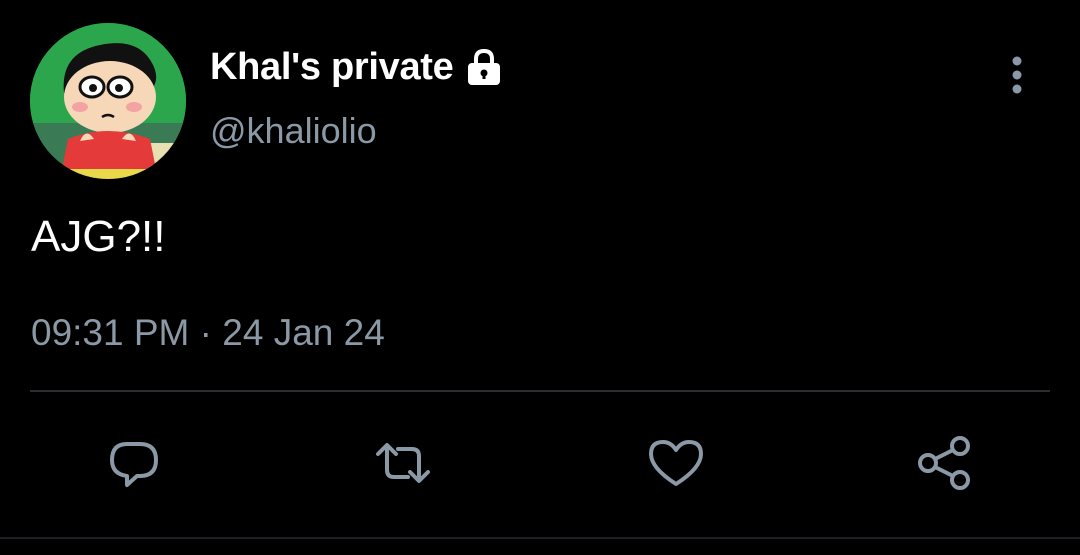 Image resolution: width=1080 pixels, height=555 pixels. Describe the element at coordinates (1017, 75) in the screenshot. I see `more-vertical-icon` at that location.